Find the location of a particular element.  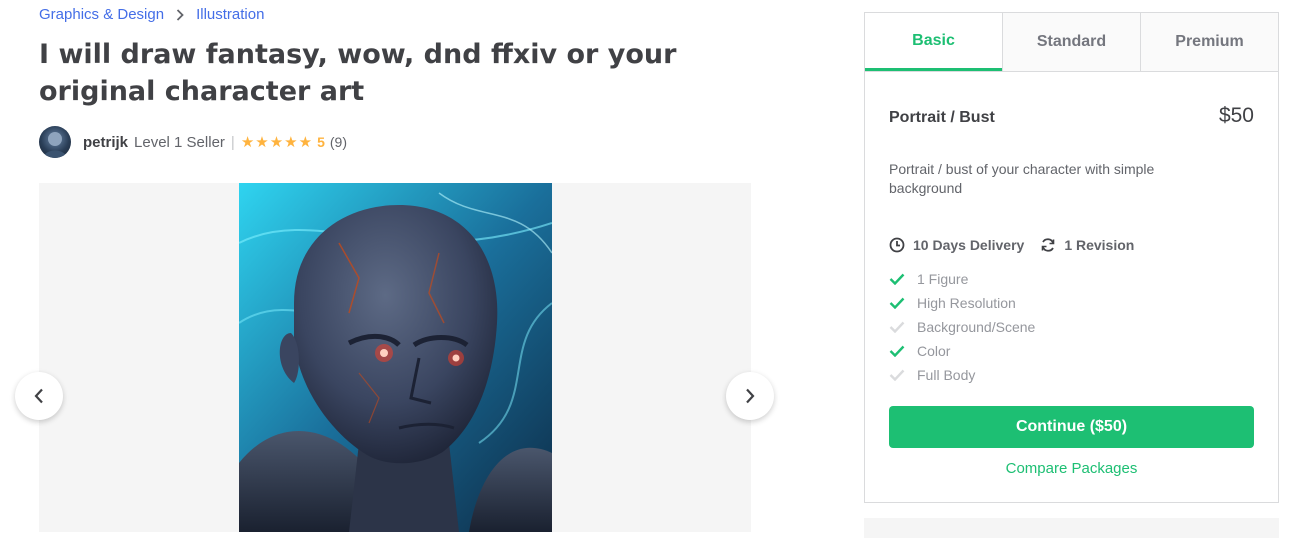

feature-label: High Resolution is located at coordinates (966, 303).